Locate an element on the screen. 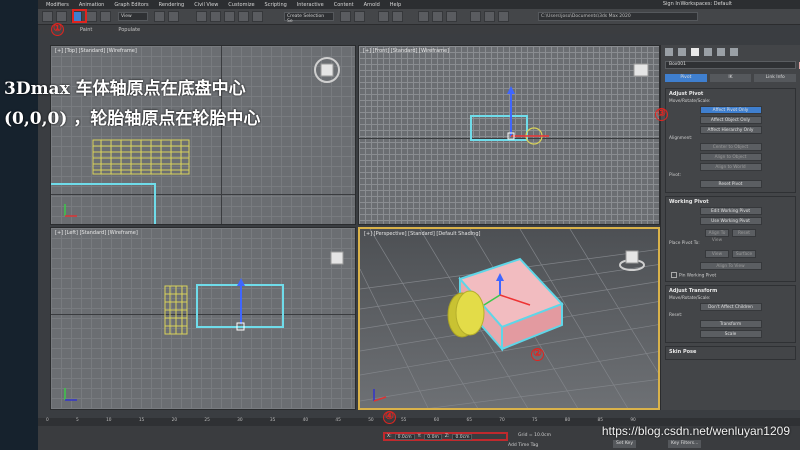 Image resolution: width=800 pixels, height=450 pixels. z-coordinate-field: 0.0cm is located at coordinates (462, 436).